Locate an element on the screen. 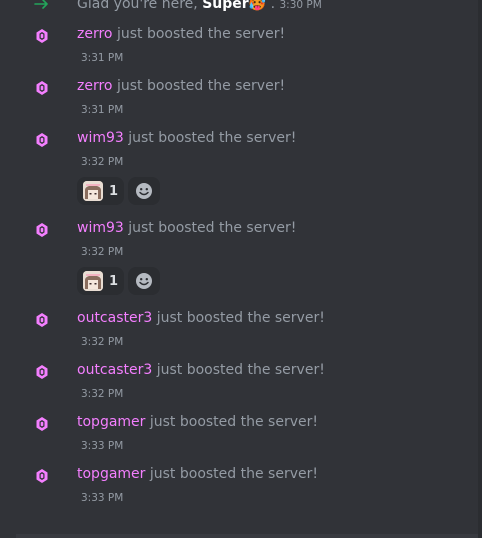 The image size is (482, 538). join-message: Glad you're here, Super🥵 . 3:30 PM is located at coordinates (239, 7).